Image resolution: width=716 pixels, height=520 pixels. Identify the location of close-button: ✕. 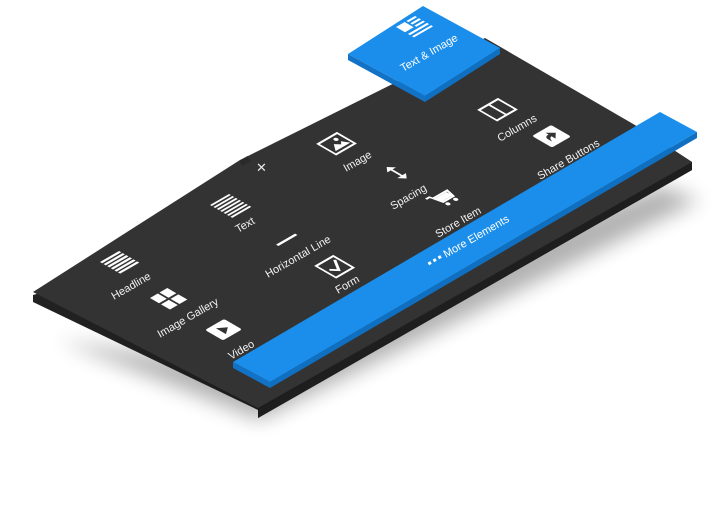
(261, 168).